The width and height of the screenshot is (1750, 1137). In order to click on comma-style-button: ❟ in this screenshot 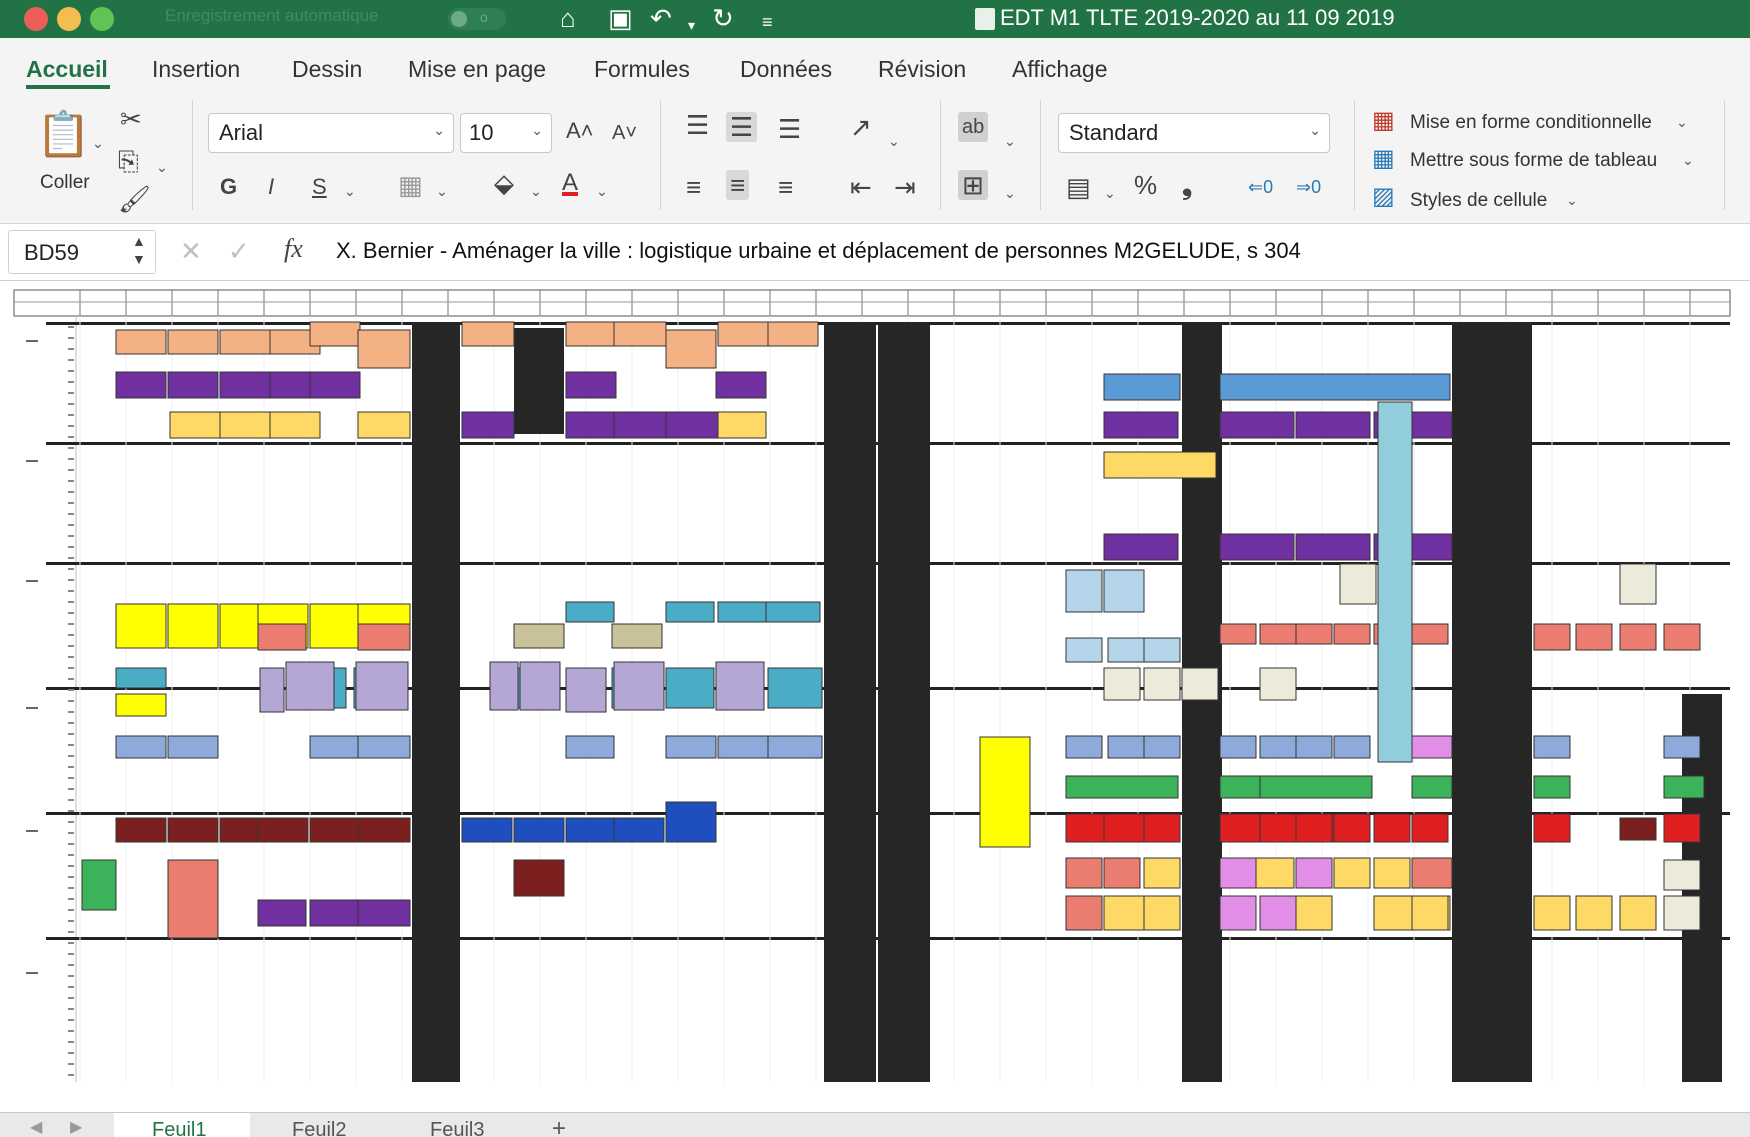, I will do `click(1187, 185)`.